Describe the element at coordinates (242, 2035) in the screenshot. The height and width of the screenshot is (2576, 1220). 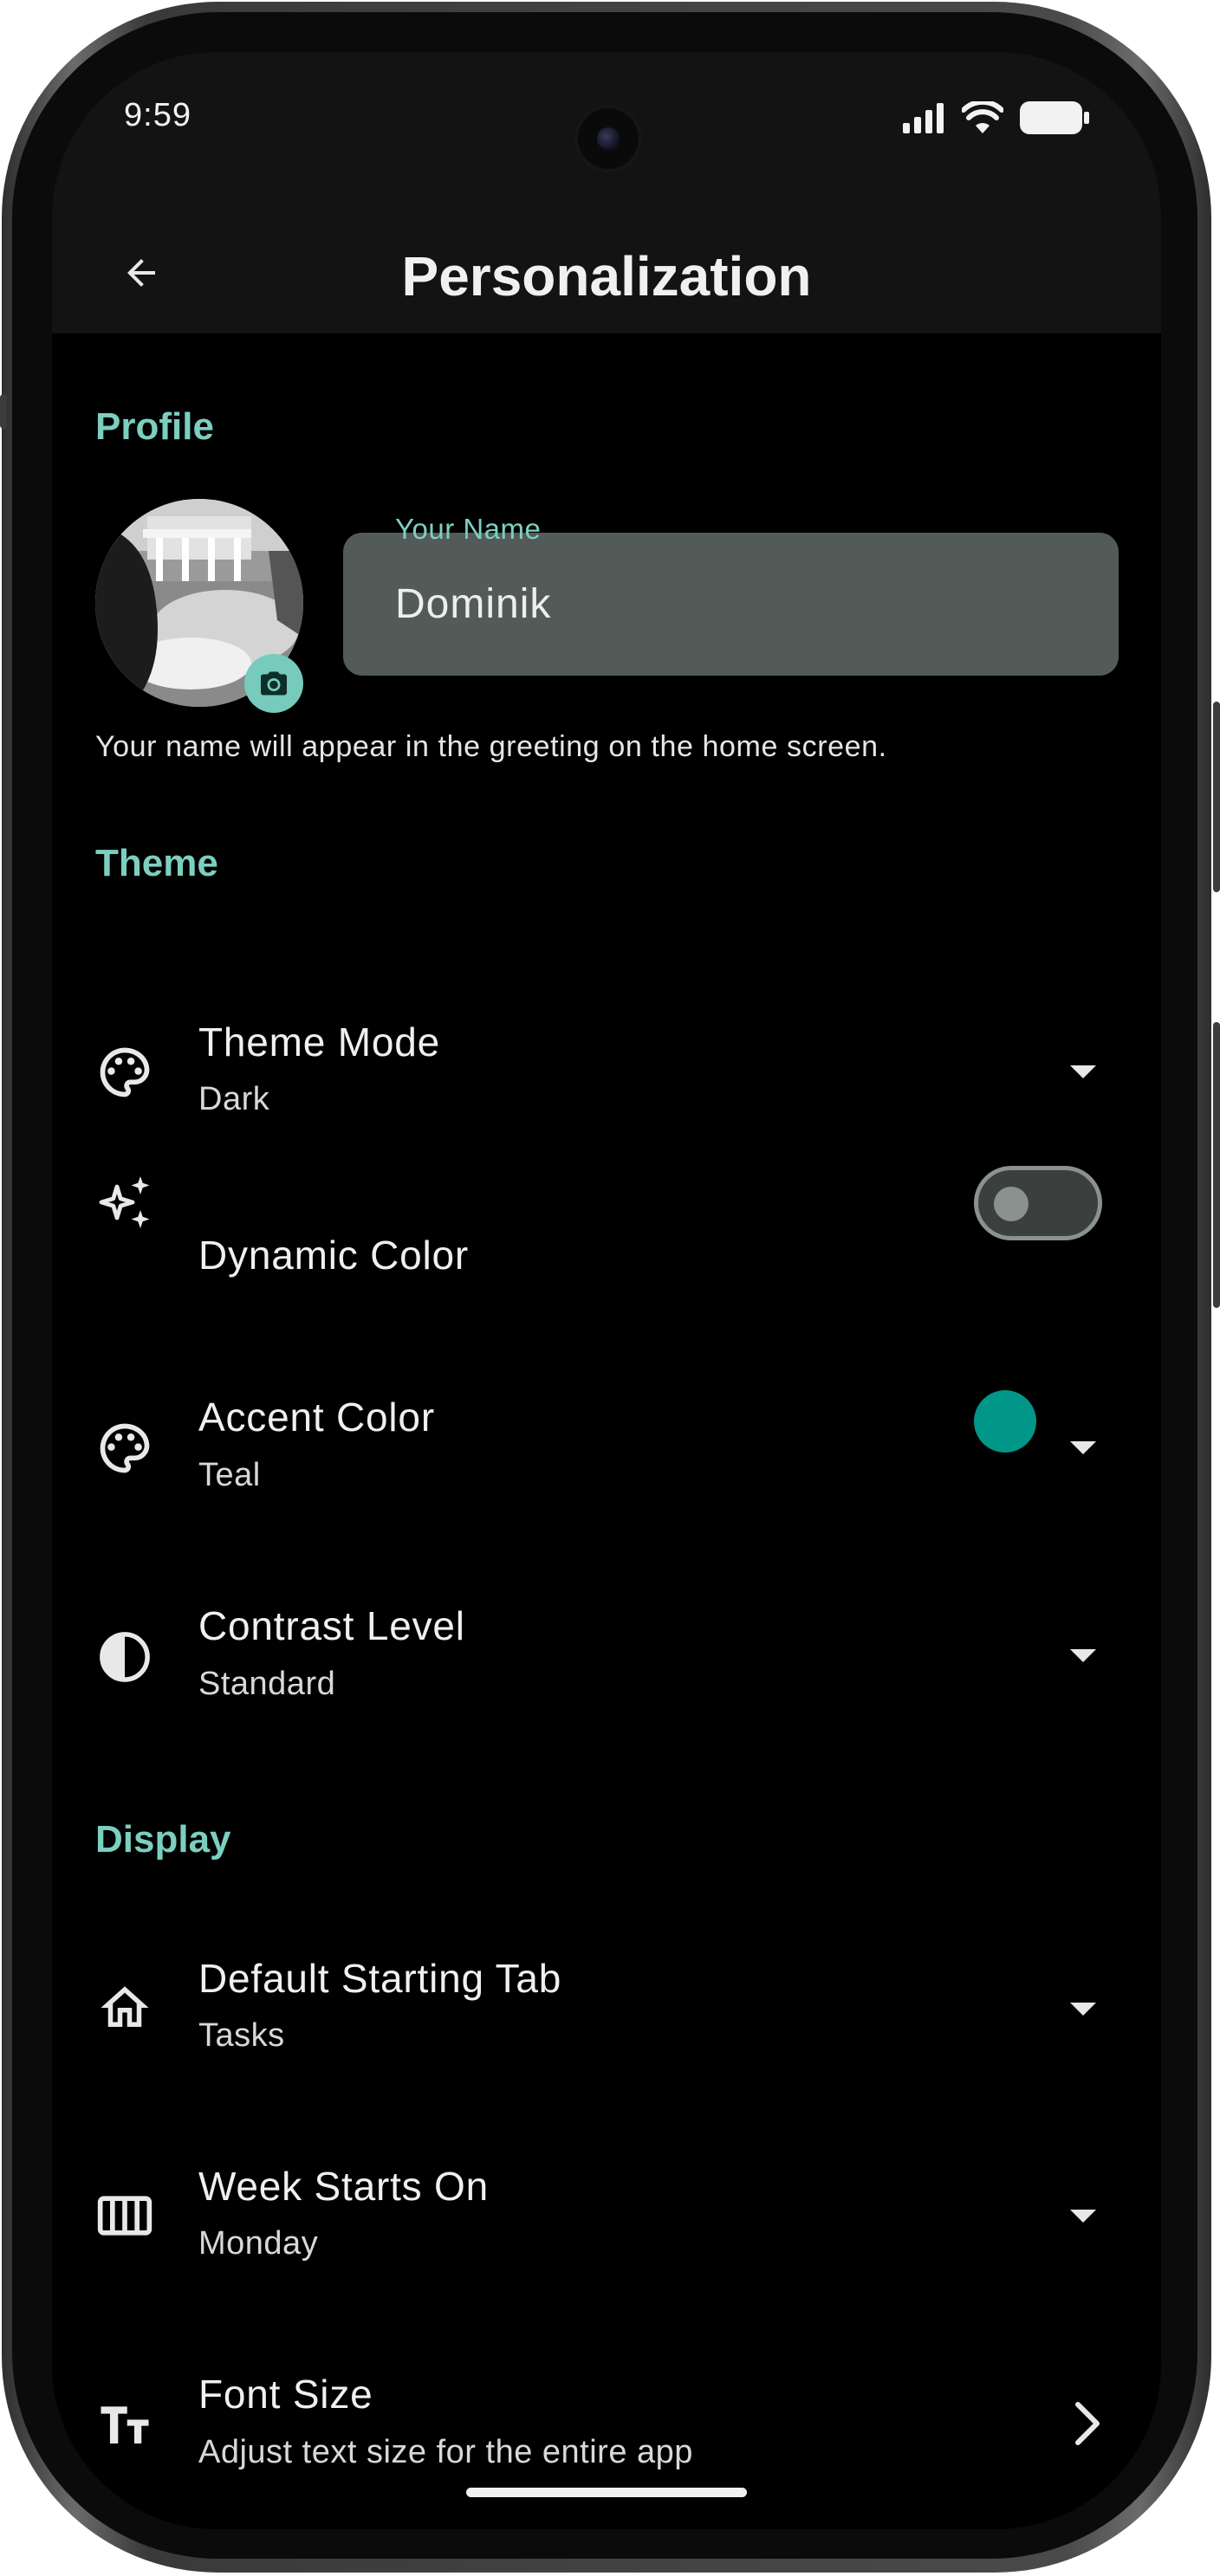
I see `default-tab-value: Tasks` at that location.